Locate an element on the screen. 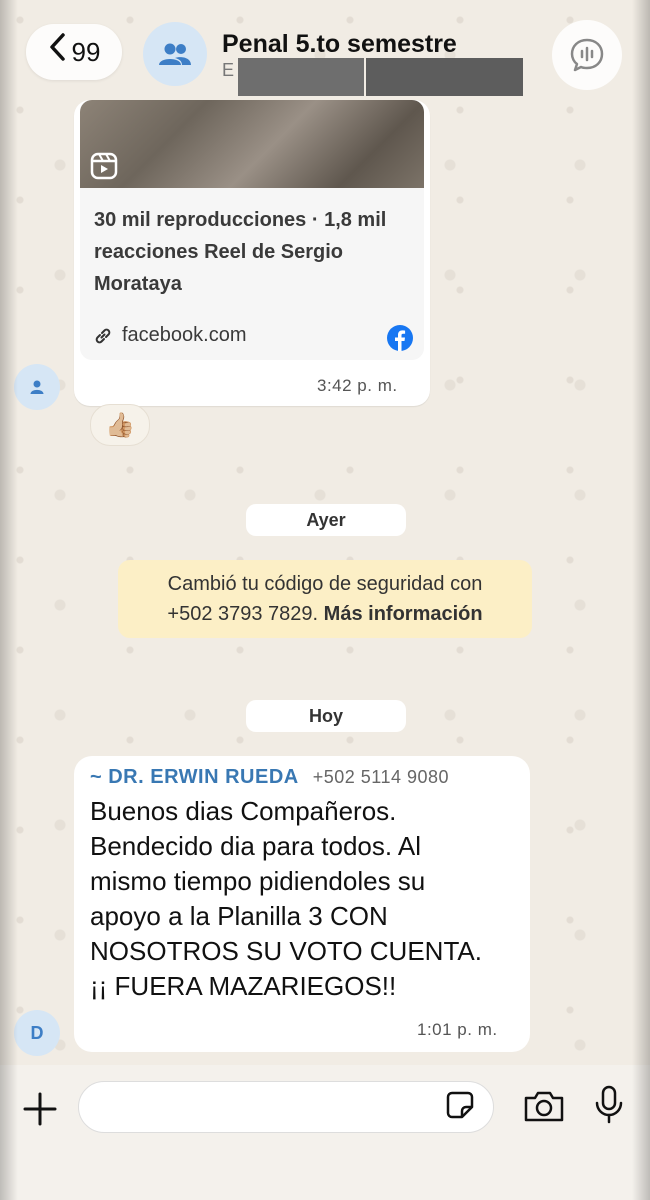  date-chip-today: Hoy is located at coordinates (326, 716).